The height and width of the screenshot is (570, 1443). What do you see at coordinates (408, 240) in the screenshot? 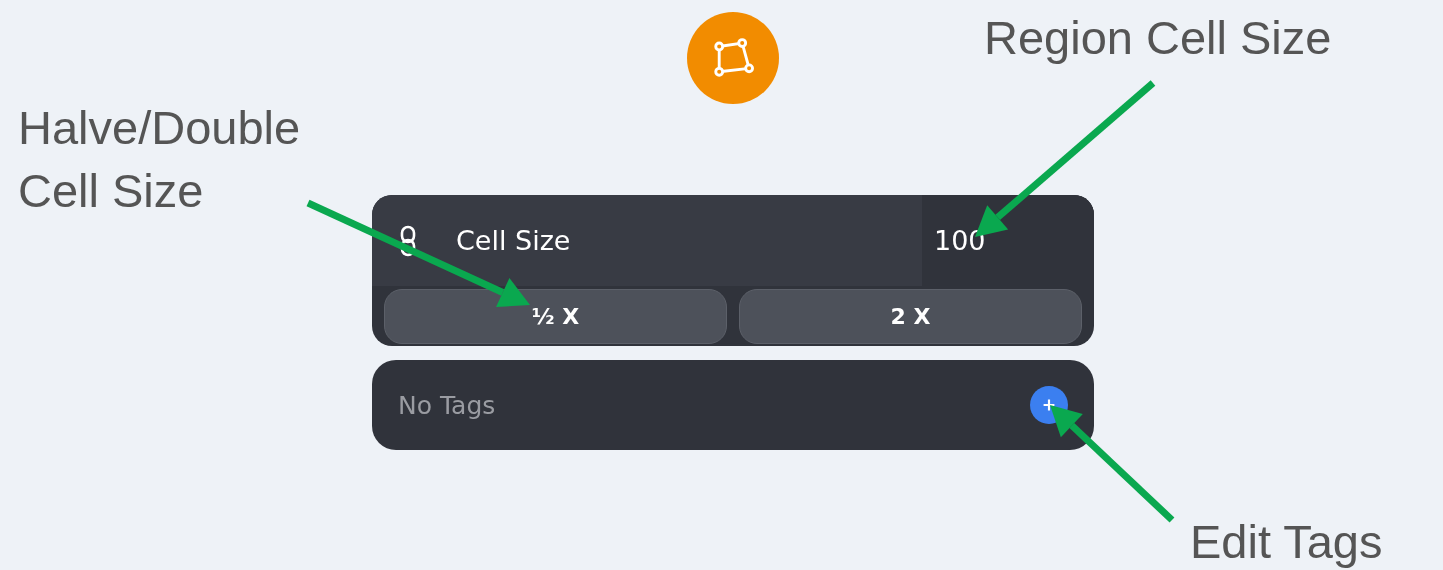
I see `link-icon` at bounding box center [408, 240].